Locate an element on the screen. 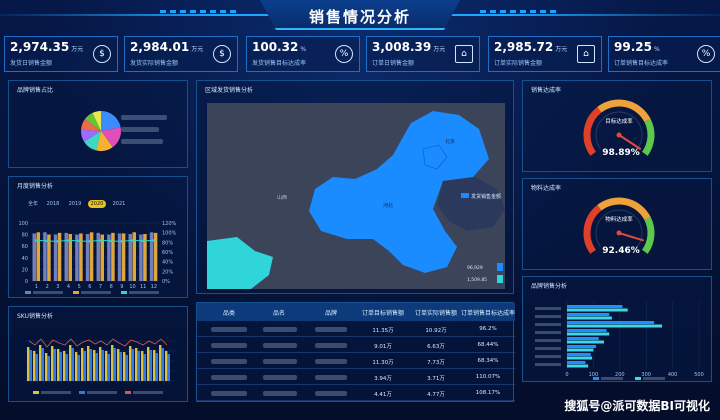  y2-tick-label: 60% is located at coordinates (167, 253).